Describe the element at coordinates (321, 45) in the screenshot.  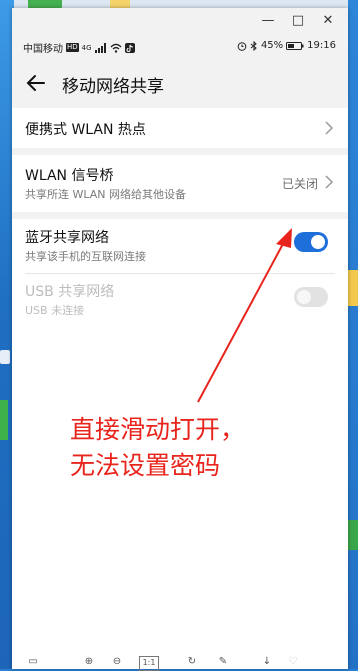
I see `clock: 19:16` at that location.